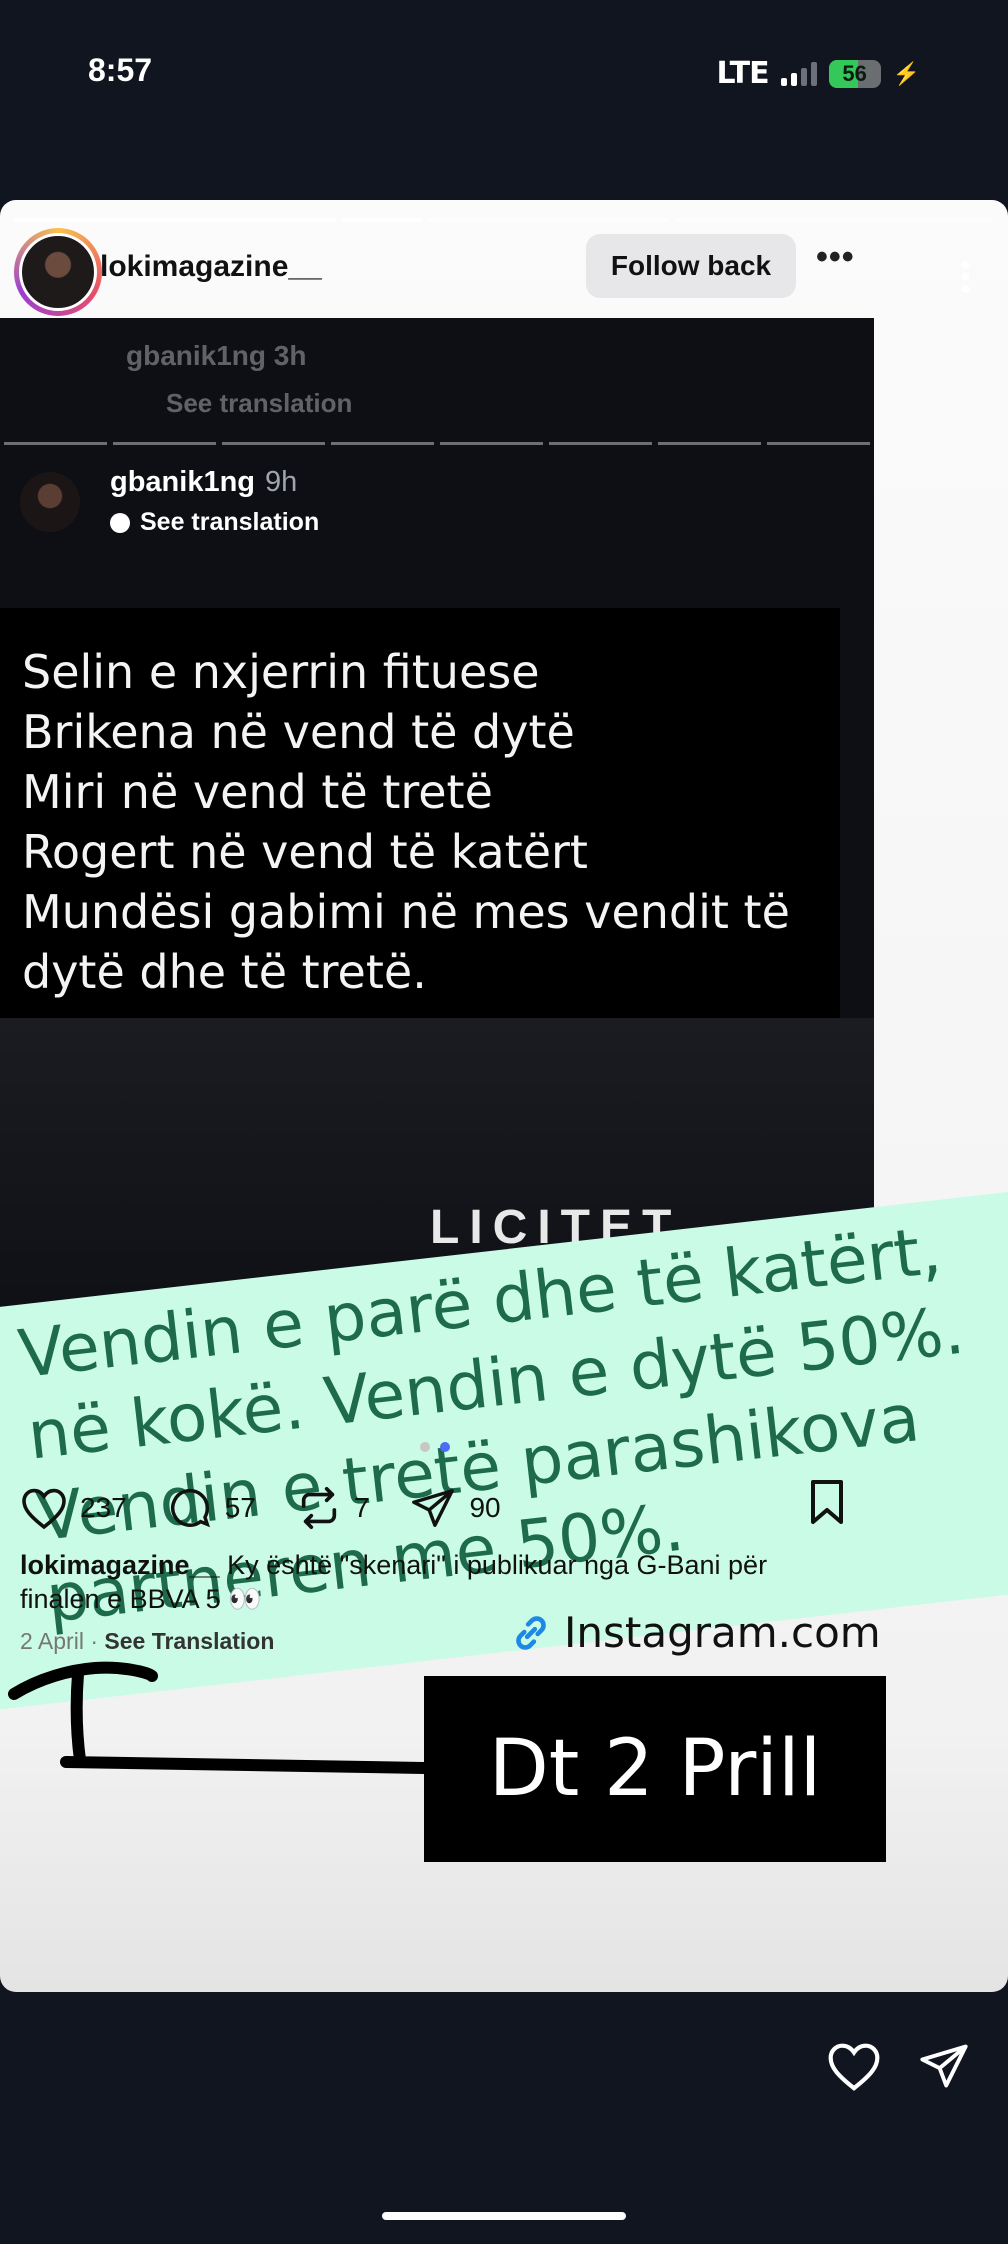 The height and width of the screenshot is (2244, 1008). Describe the element at coordinates (224, 972) in the screenshot. I see `embedded-line: dytë dhe të tretë.` at that location.